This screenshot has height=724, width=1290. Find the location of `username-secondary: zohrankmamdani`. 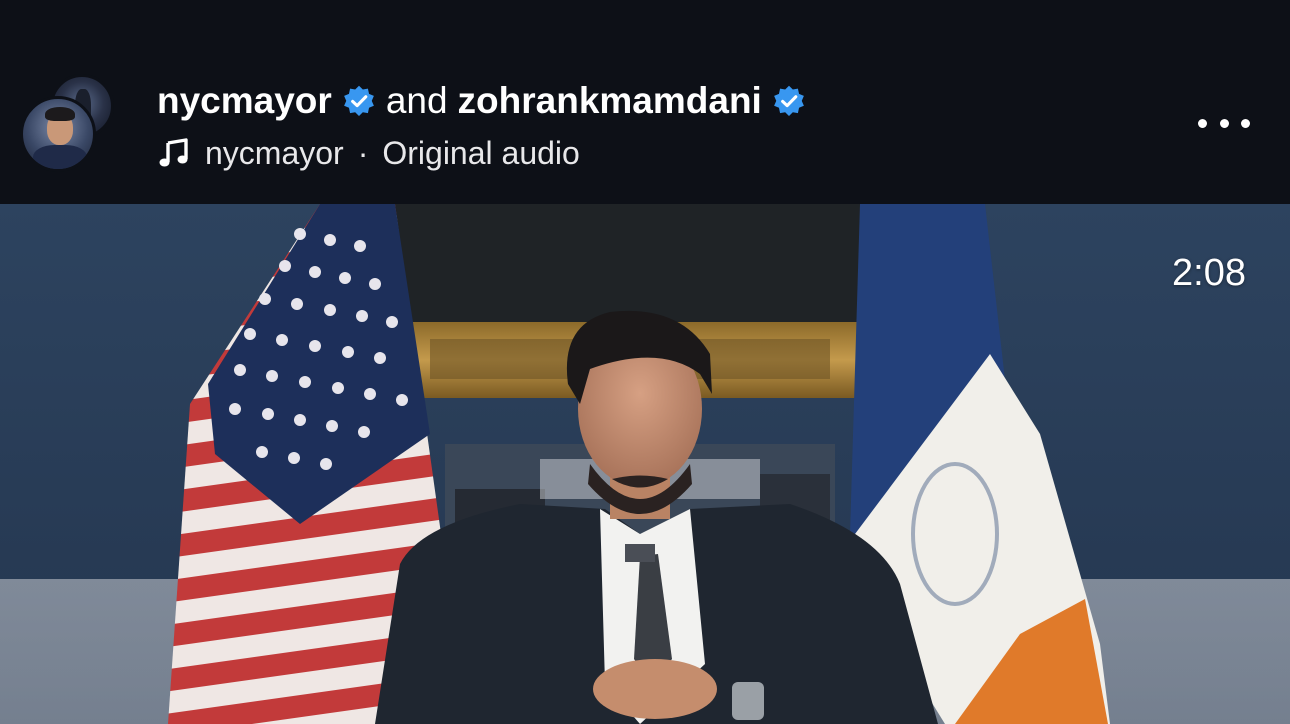

username-secondary: zohrankmamdani is located at coordinates (610, 101).